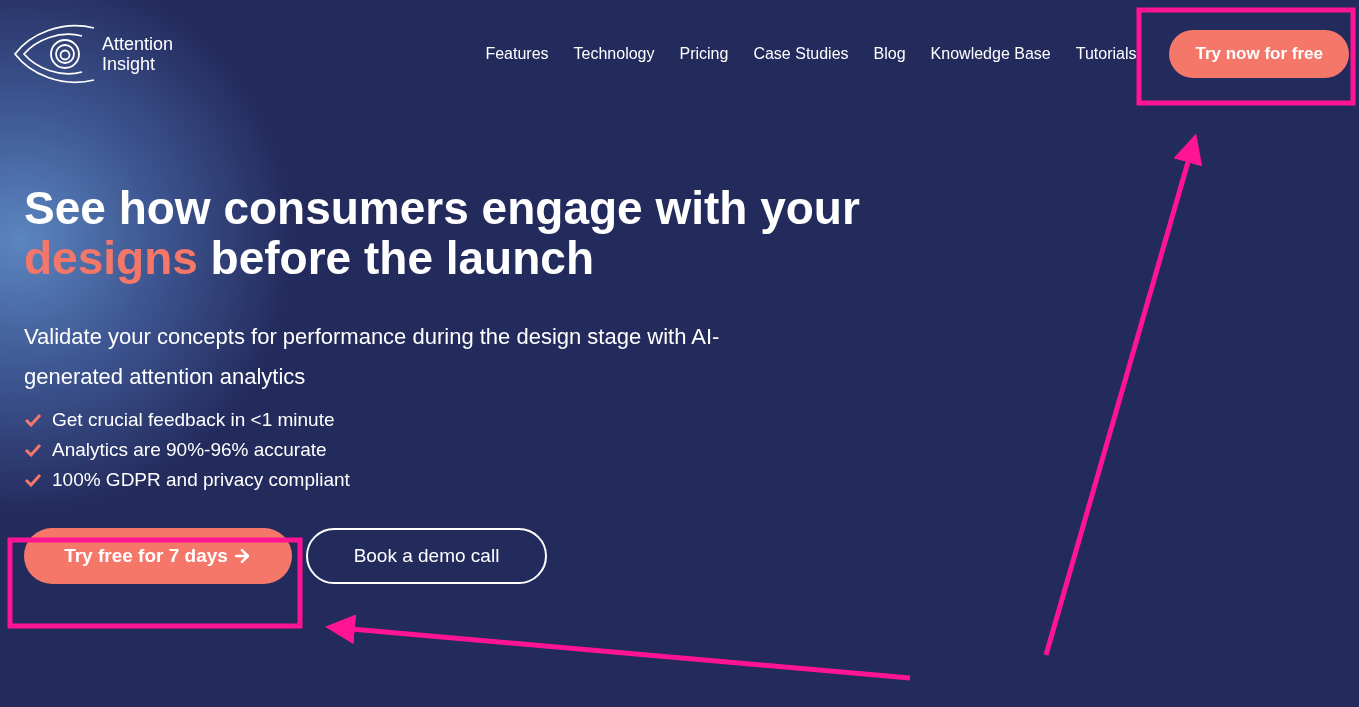 This screenshot has width=1359, height=707. I want to click on nav-link: Tutorials, so click(1106, 53).